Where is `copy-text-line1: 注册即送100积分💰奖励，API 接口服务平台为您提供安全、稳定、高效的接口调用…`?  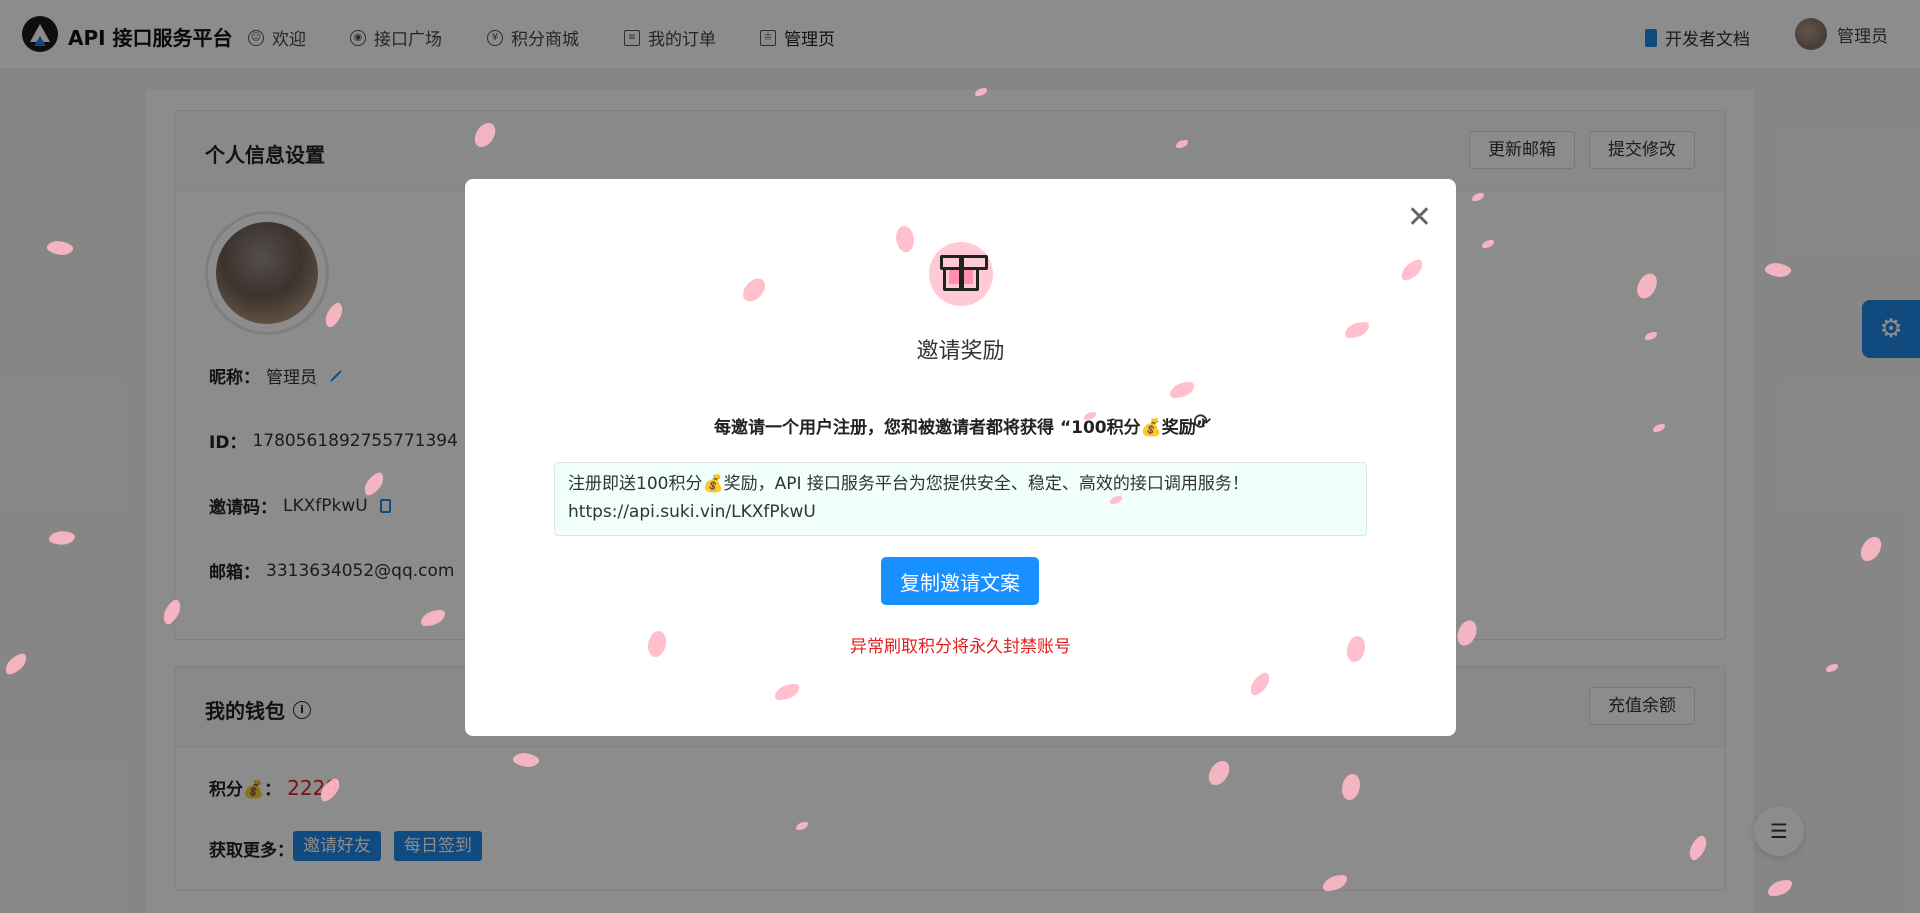 copy-text-line1: 注册即送100积分💰奖励，API 接口服务平台为您提供安全、稳定、高效的接口调用… is located at coordinates (908, 484).